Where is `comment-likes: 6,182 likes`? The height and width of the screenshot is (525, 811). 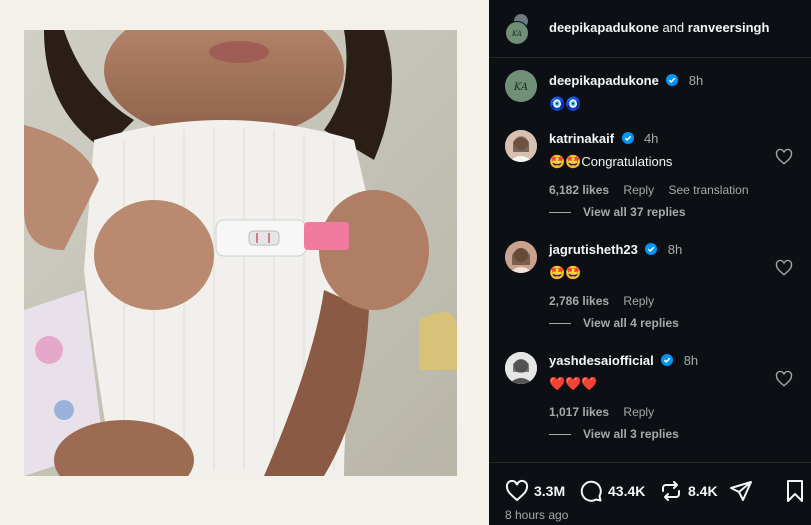
comment-likes: 6,182 likes is located at coordinates (579, 190).